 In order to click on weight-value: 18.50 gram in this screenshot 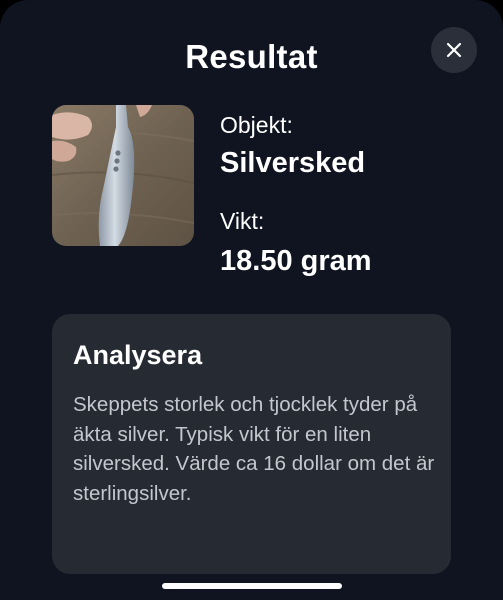, I will do `click(296, 261)`.